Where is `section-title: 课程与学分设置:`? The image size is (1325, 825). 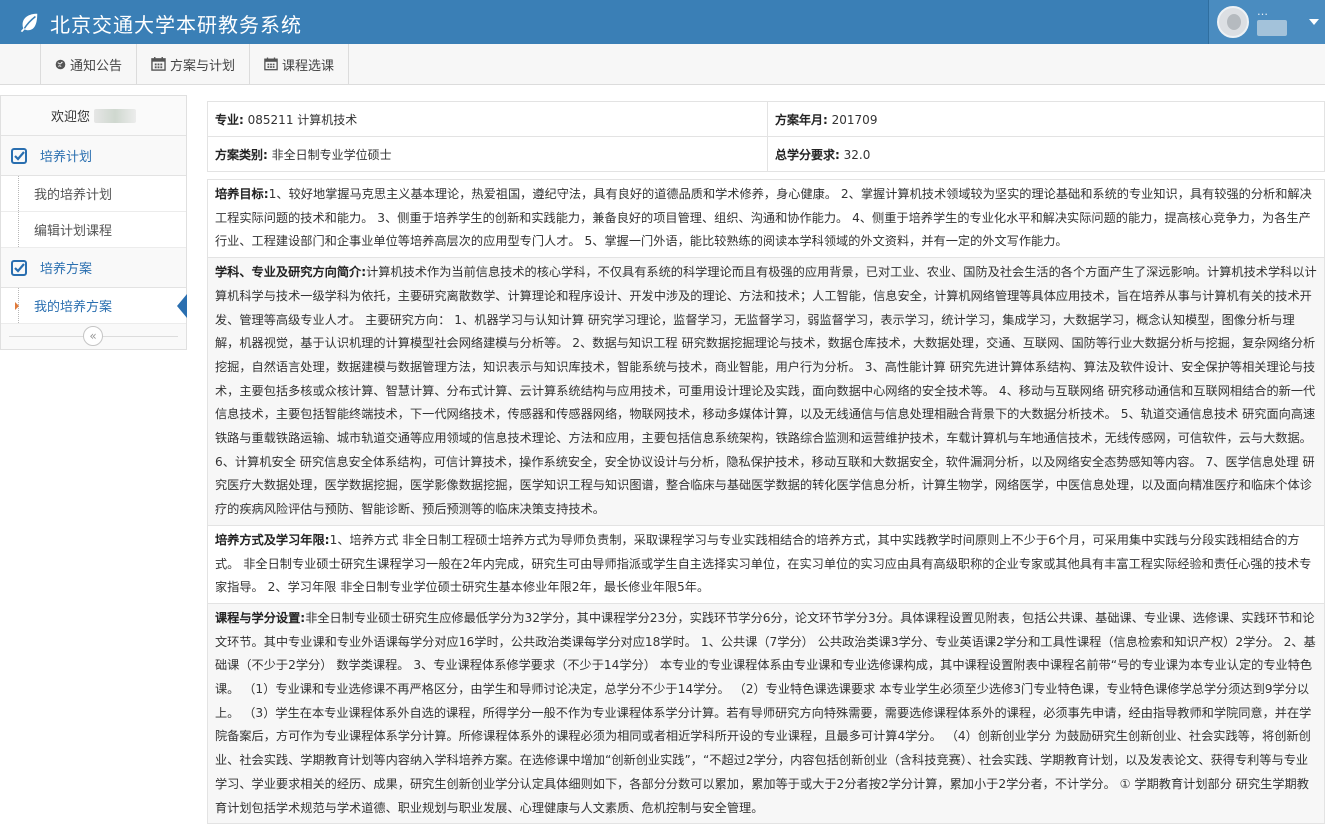 section-title: 课程与学分设置: is located at coordinates (260, 617).